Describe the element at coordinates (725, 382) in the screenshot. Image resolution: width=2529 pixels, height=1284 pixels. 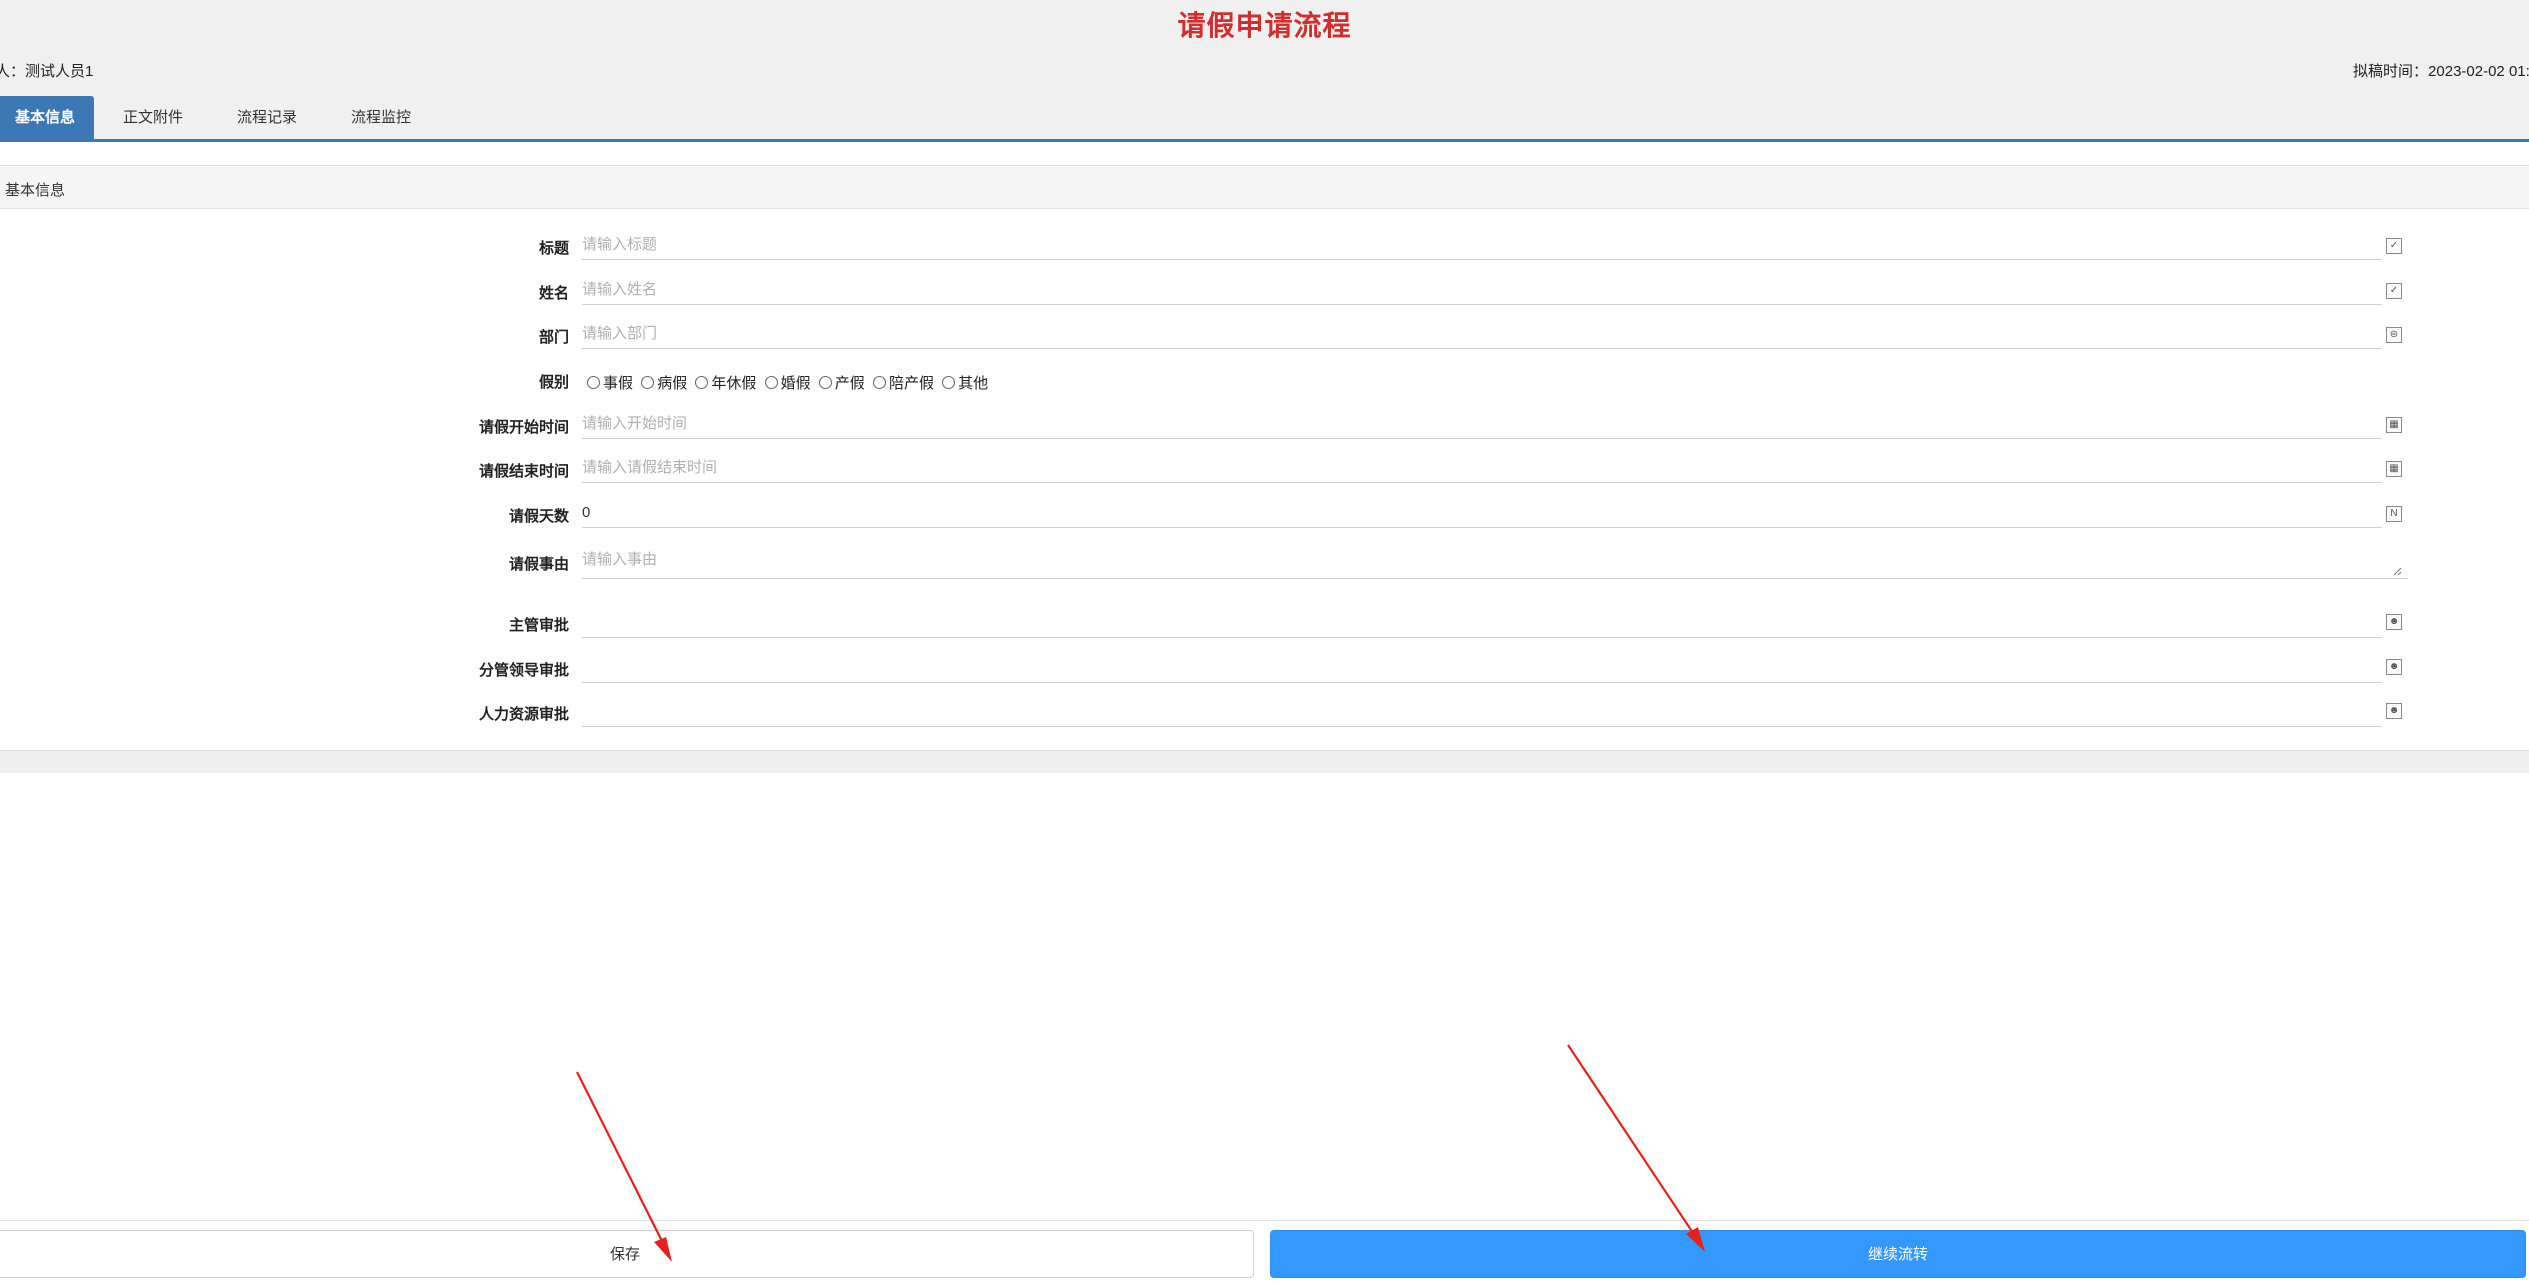
I see `leave-type-option: 年休假` at that location.